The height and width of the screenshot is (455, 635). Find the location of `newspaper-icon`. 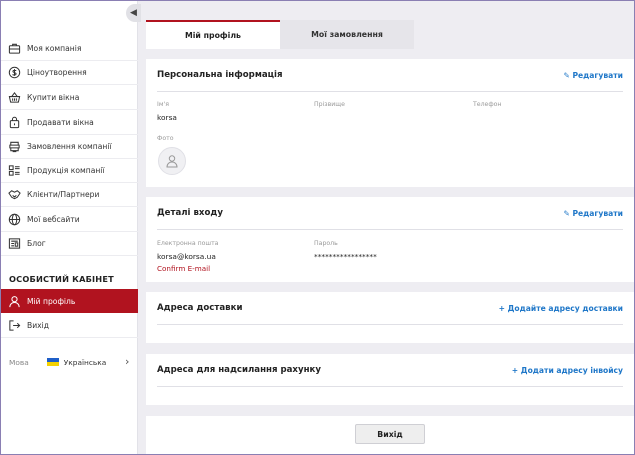

newspaper-icon is located at coordinates (14, 244).